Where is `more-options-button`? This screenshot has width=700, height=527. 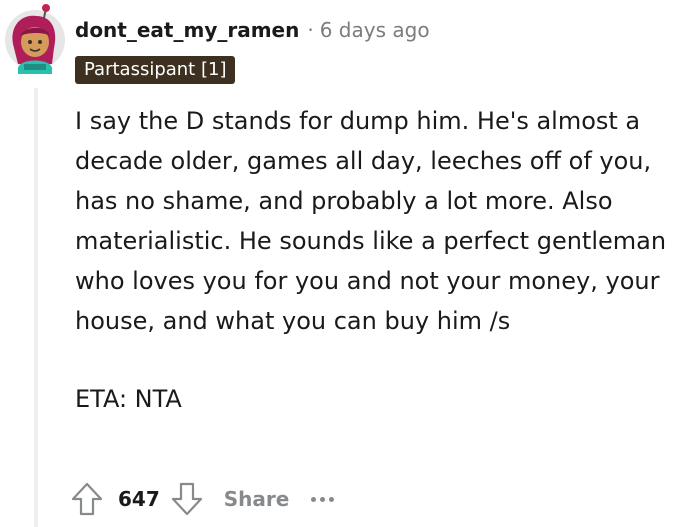
more-options-button is located at coordinates (323, 499).